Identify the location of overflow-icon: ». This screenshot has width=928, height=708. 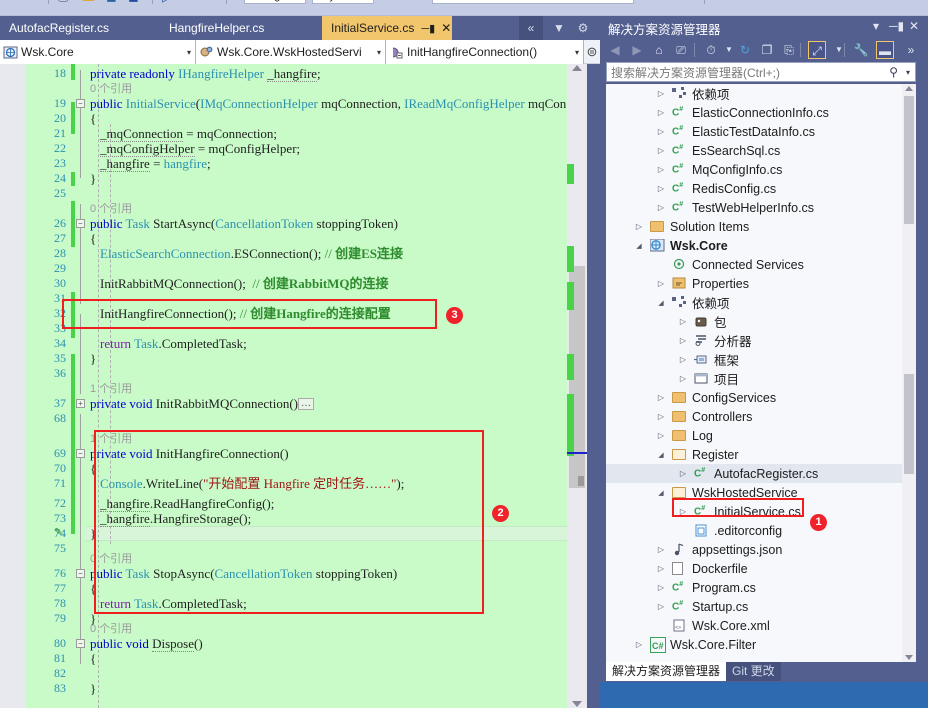
(911, 50).